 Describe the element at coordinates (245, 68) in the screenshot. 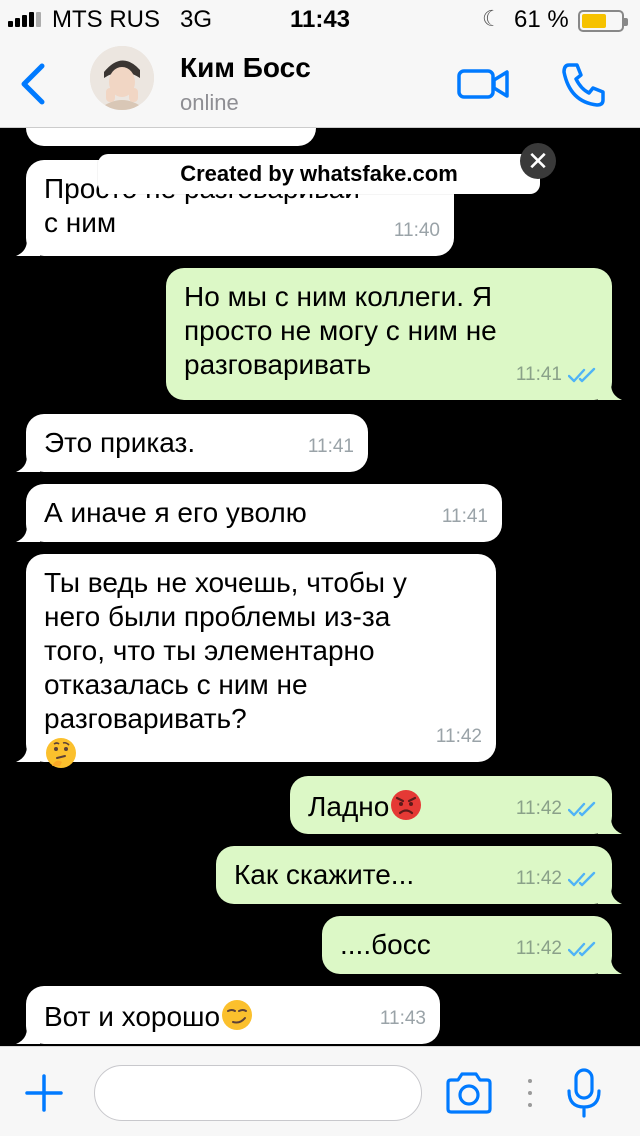

I see `contact-name: Ким Босс` at that location.